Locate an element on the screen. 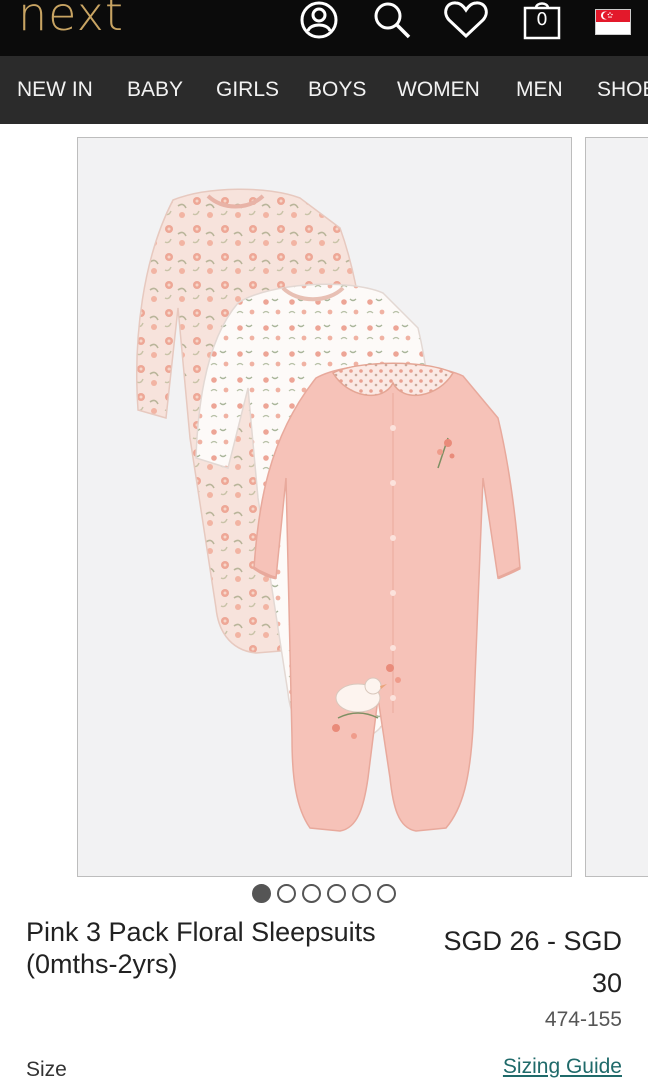 The image size is (648, 1080). price-line: 30 is located at coordinates (606, 983).